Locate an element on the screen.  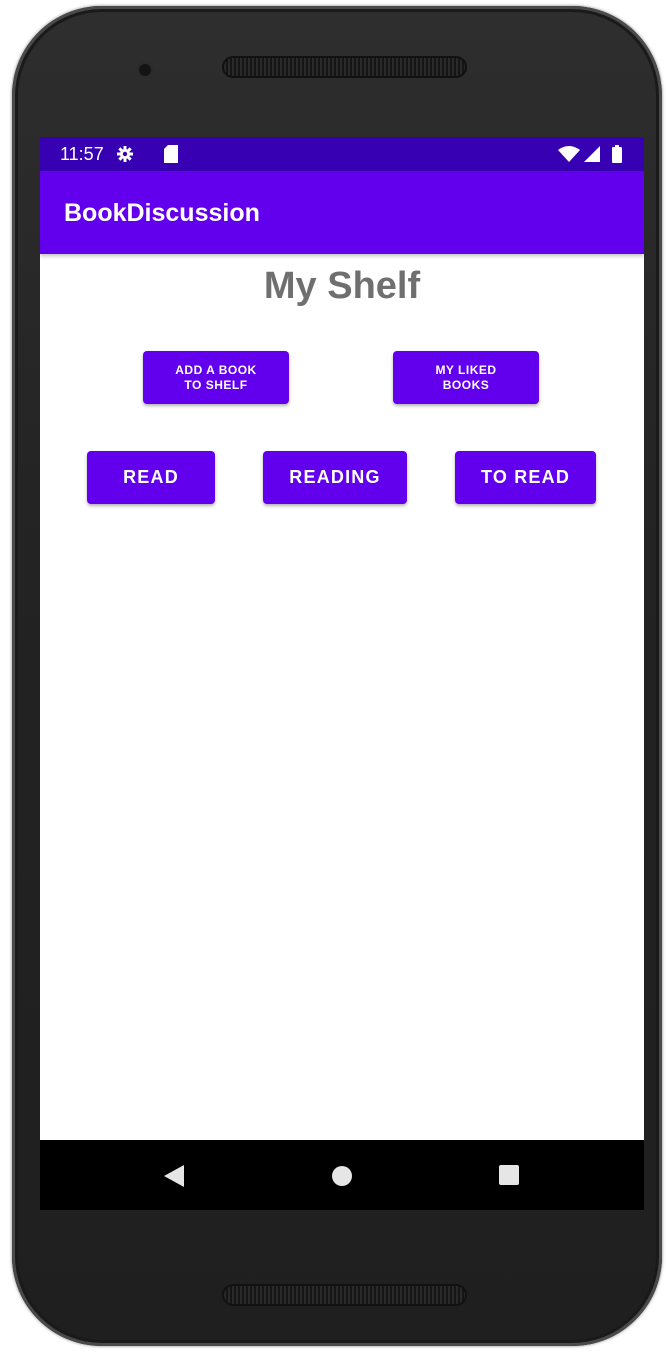
battery-icon is located at coordinates (617, 156).